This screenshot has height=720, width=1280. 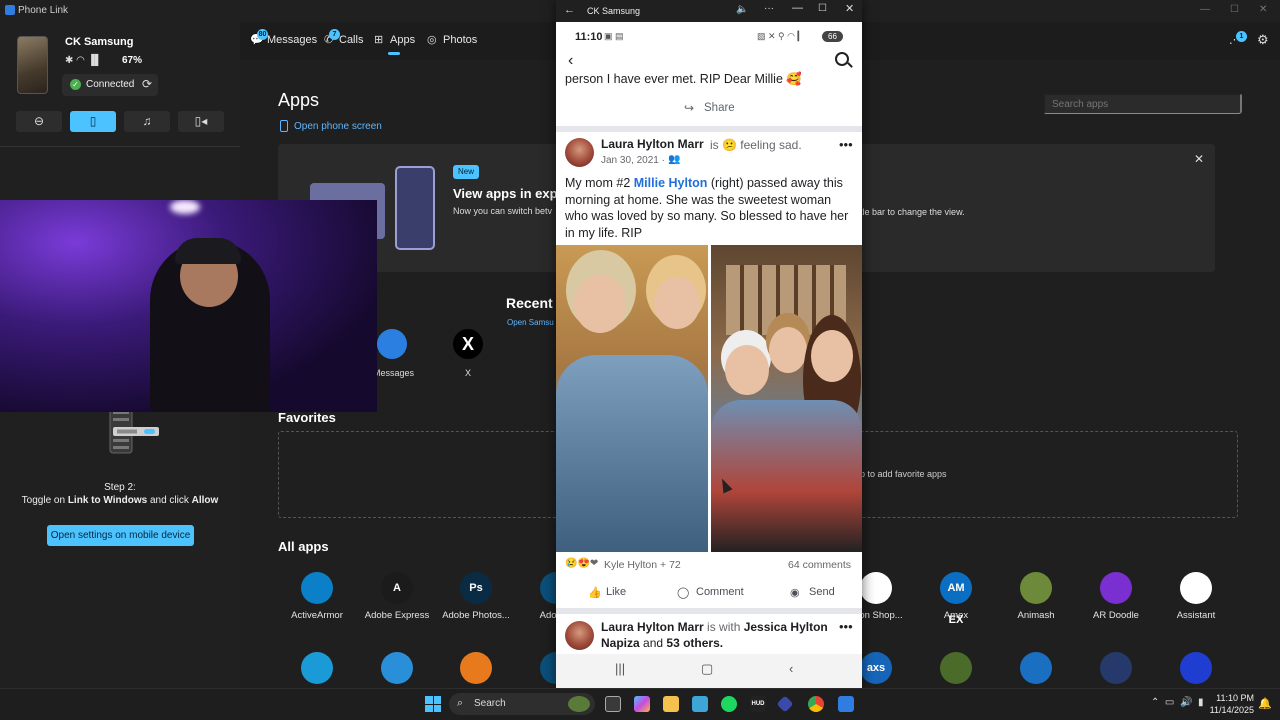 What do you see at coordinates (83, 60) in the screenshot?
I see `device-status-icons: ✱ ◠ ▐▌` at bounding box center [83, 60].